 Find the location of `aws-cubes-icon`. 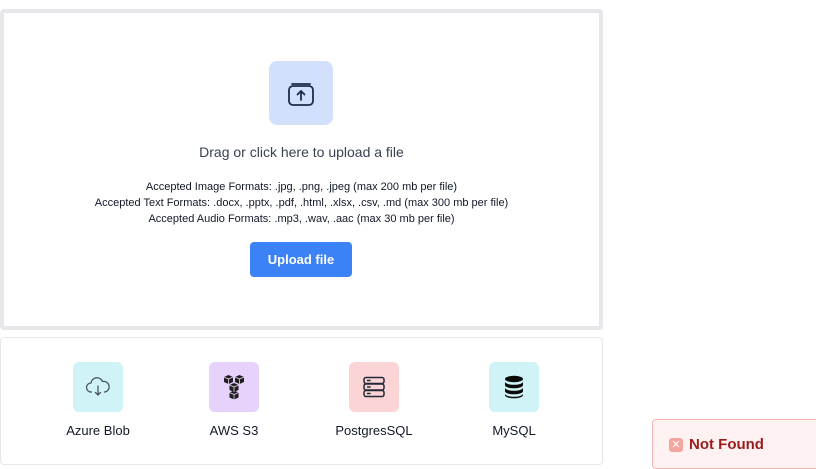

aws-cubes-icon is located at coordinates (234, 387).